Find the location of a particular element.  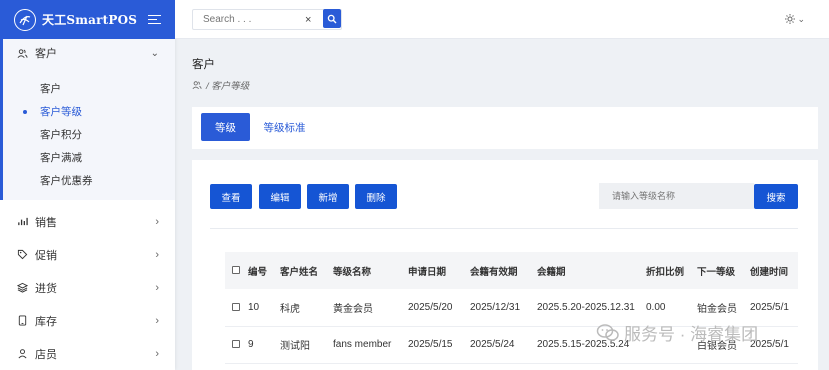

column-header: 会籍期 is located at coordinates (591, 270).